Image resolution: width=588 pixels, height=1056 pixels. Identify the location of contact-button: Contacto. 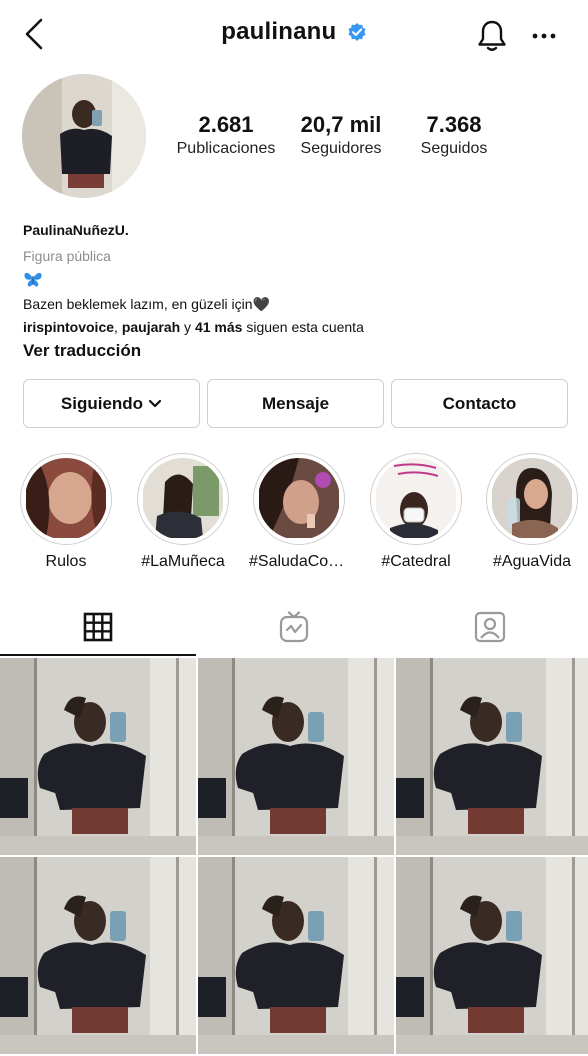
(479, 403).